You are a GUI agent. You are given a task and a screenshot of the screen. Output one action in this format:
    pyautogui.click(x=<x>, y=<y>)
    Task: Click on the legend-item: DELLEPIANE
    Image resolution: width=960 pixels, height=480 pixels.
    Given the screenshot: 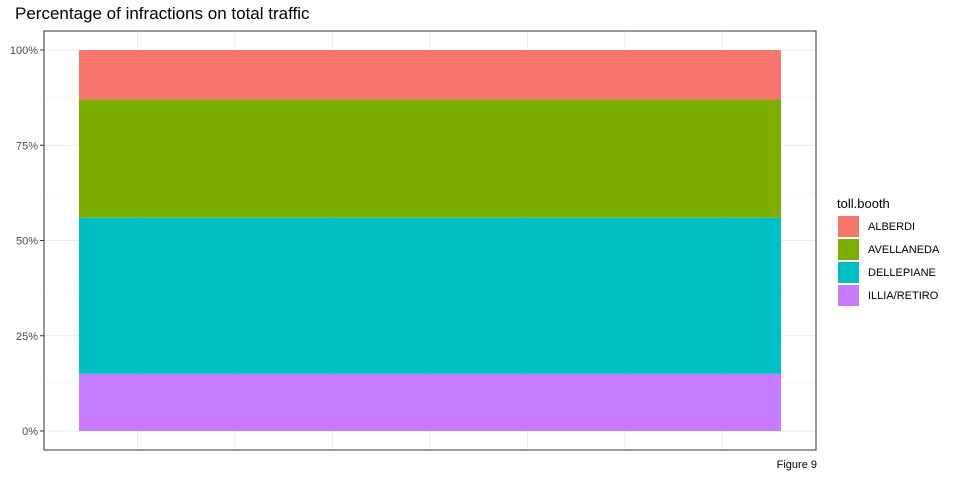 What is the action you would take?
    pyautogui.click(x=888, y=272)
    